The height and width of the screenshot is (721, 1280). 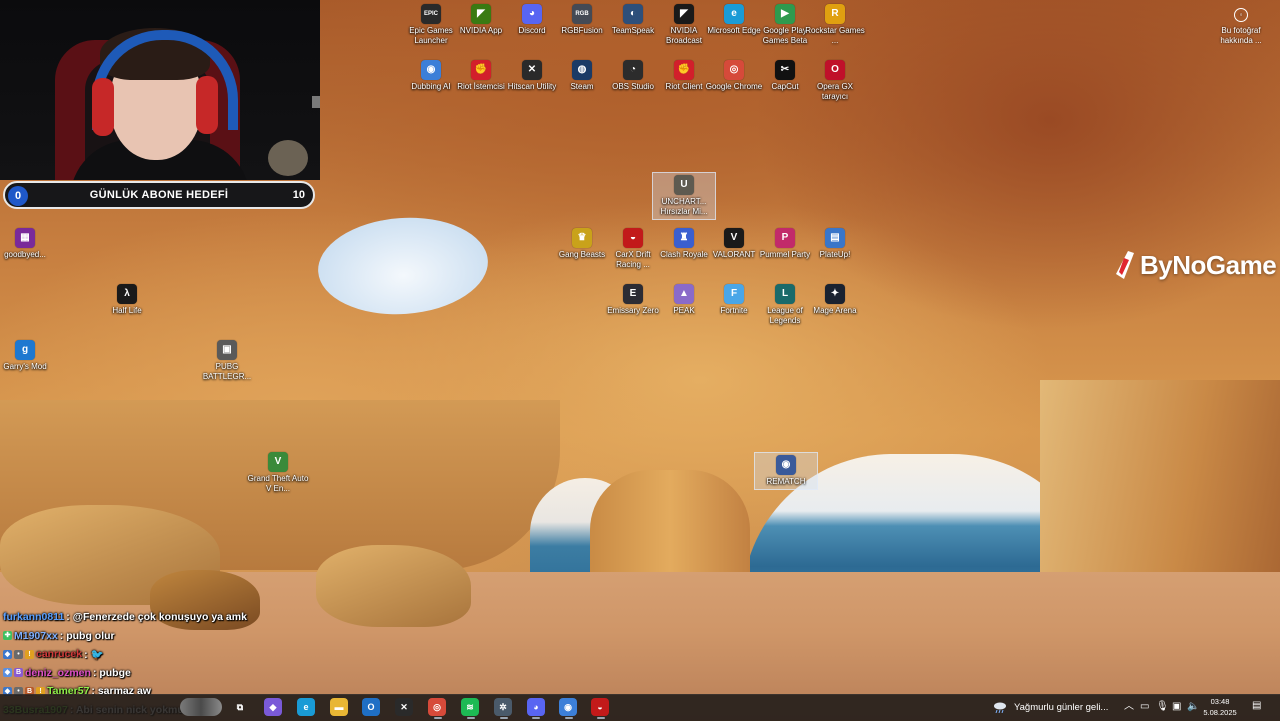 I want to click on outlook-icon: O, so click(x=371, y=707).